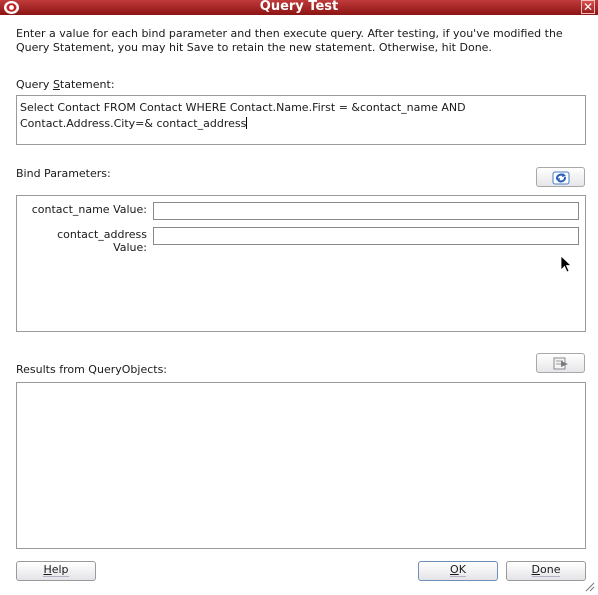 This screenshot has width=598, height=595. Describe the element at coordinates (65, 84) in the screenshot. I see `query-statement-label: Query Statement:` at that location.